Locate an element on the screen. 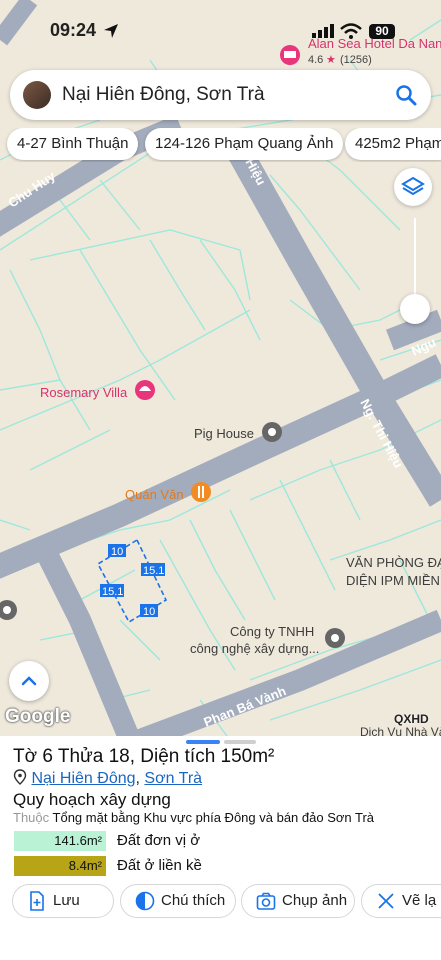 The width and height of the screenshot is (441, 960). expand-button is located at coordinates (29, 681).